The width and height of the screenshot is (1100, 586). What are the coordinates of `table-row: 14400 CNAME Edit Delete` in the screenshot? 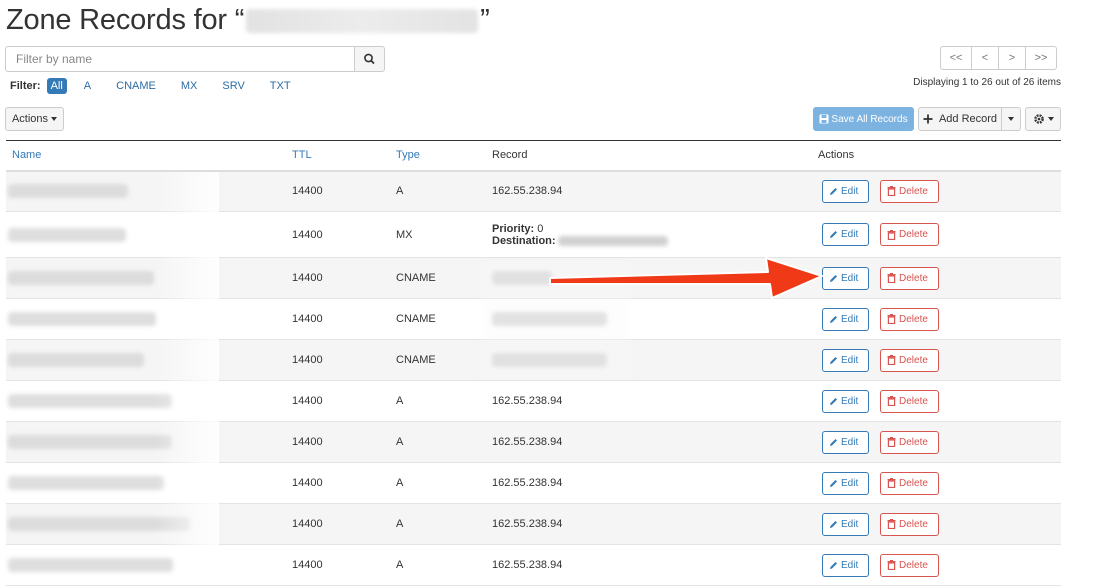 It's located at (533, 319).